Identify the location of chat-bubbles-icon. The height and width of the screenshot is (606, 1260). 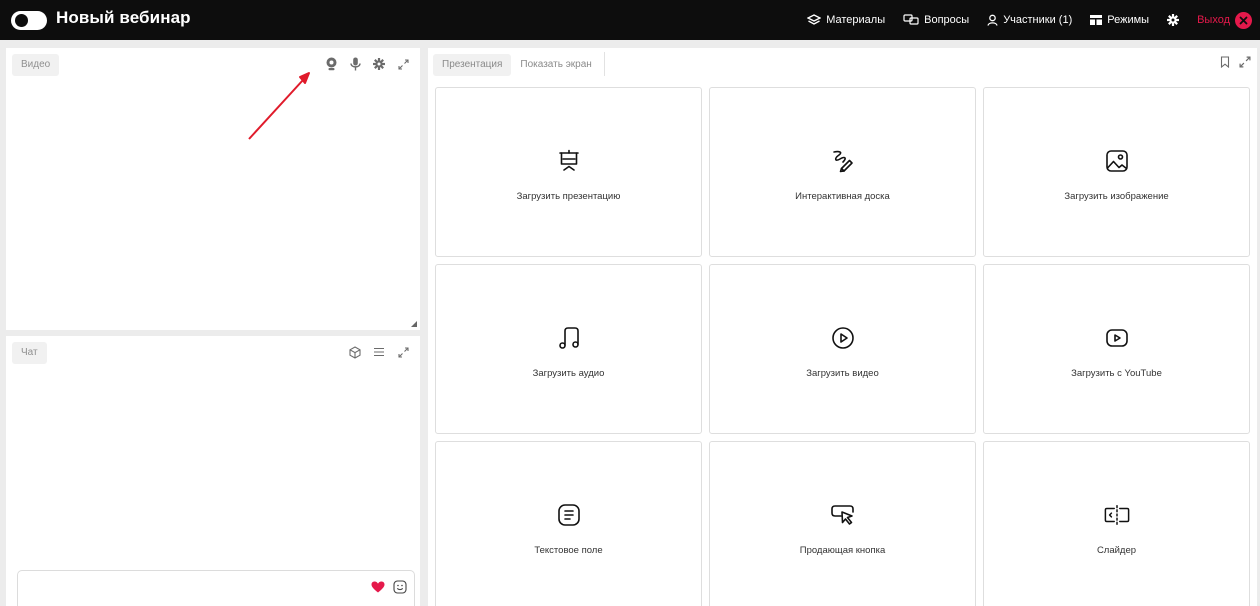
(911, 19).